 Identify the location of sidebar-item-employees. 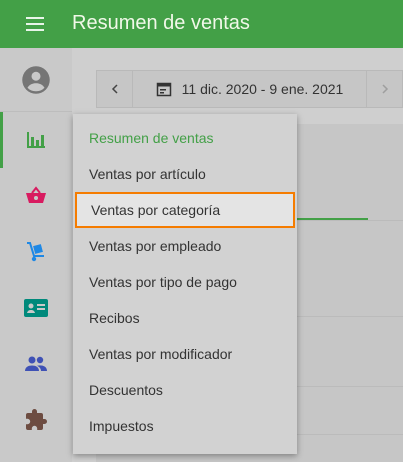
(36, 308).